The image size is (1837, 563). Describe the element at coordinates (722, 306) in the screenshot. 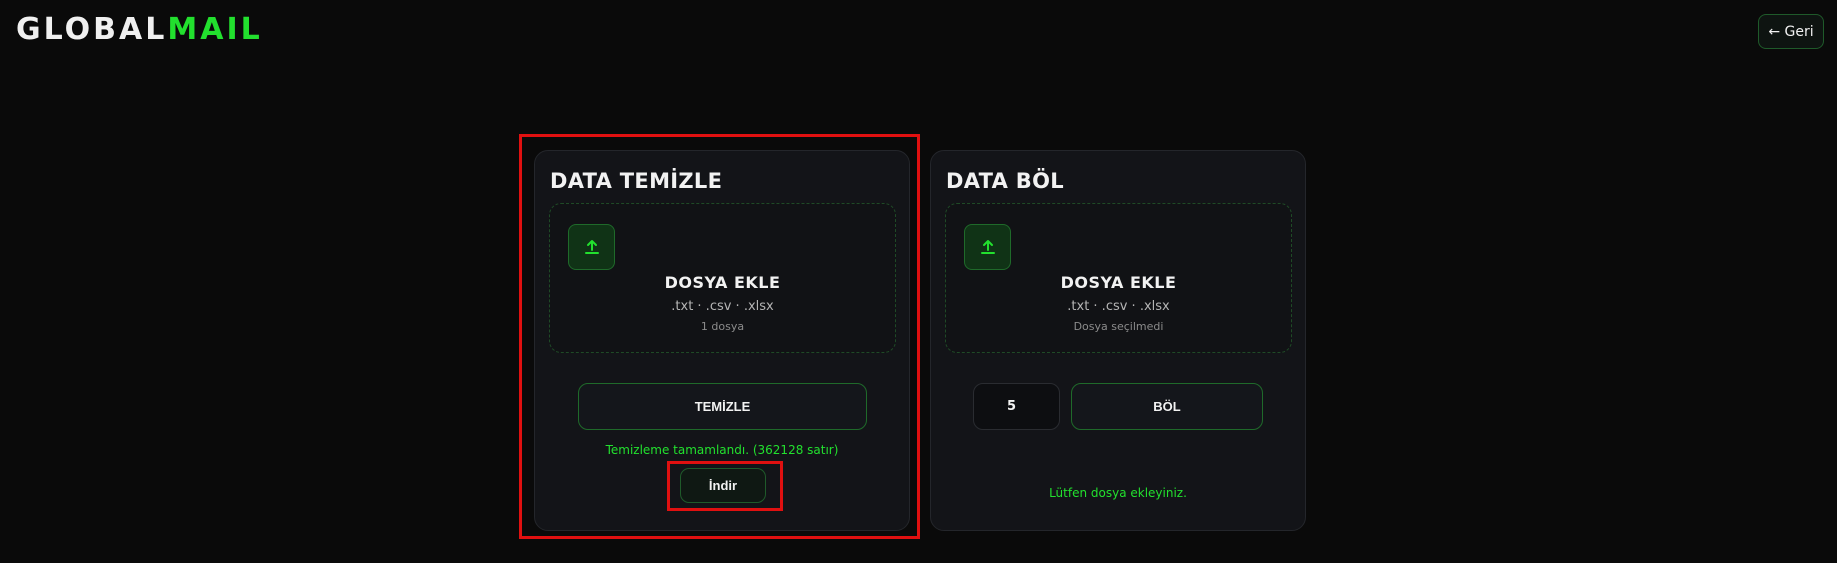

I see `clean-dropzone-types: .txt · .csv · .xlsx` at that location.